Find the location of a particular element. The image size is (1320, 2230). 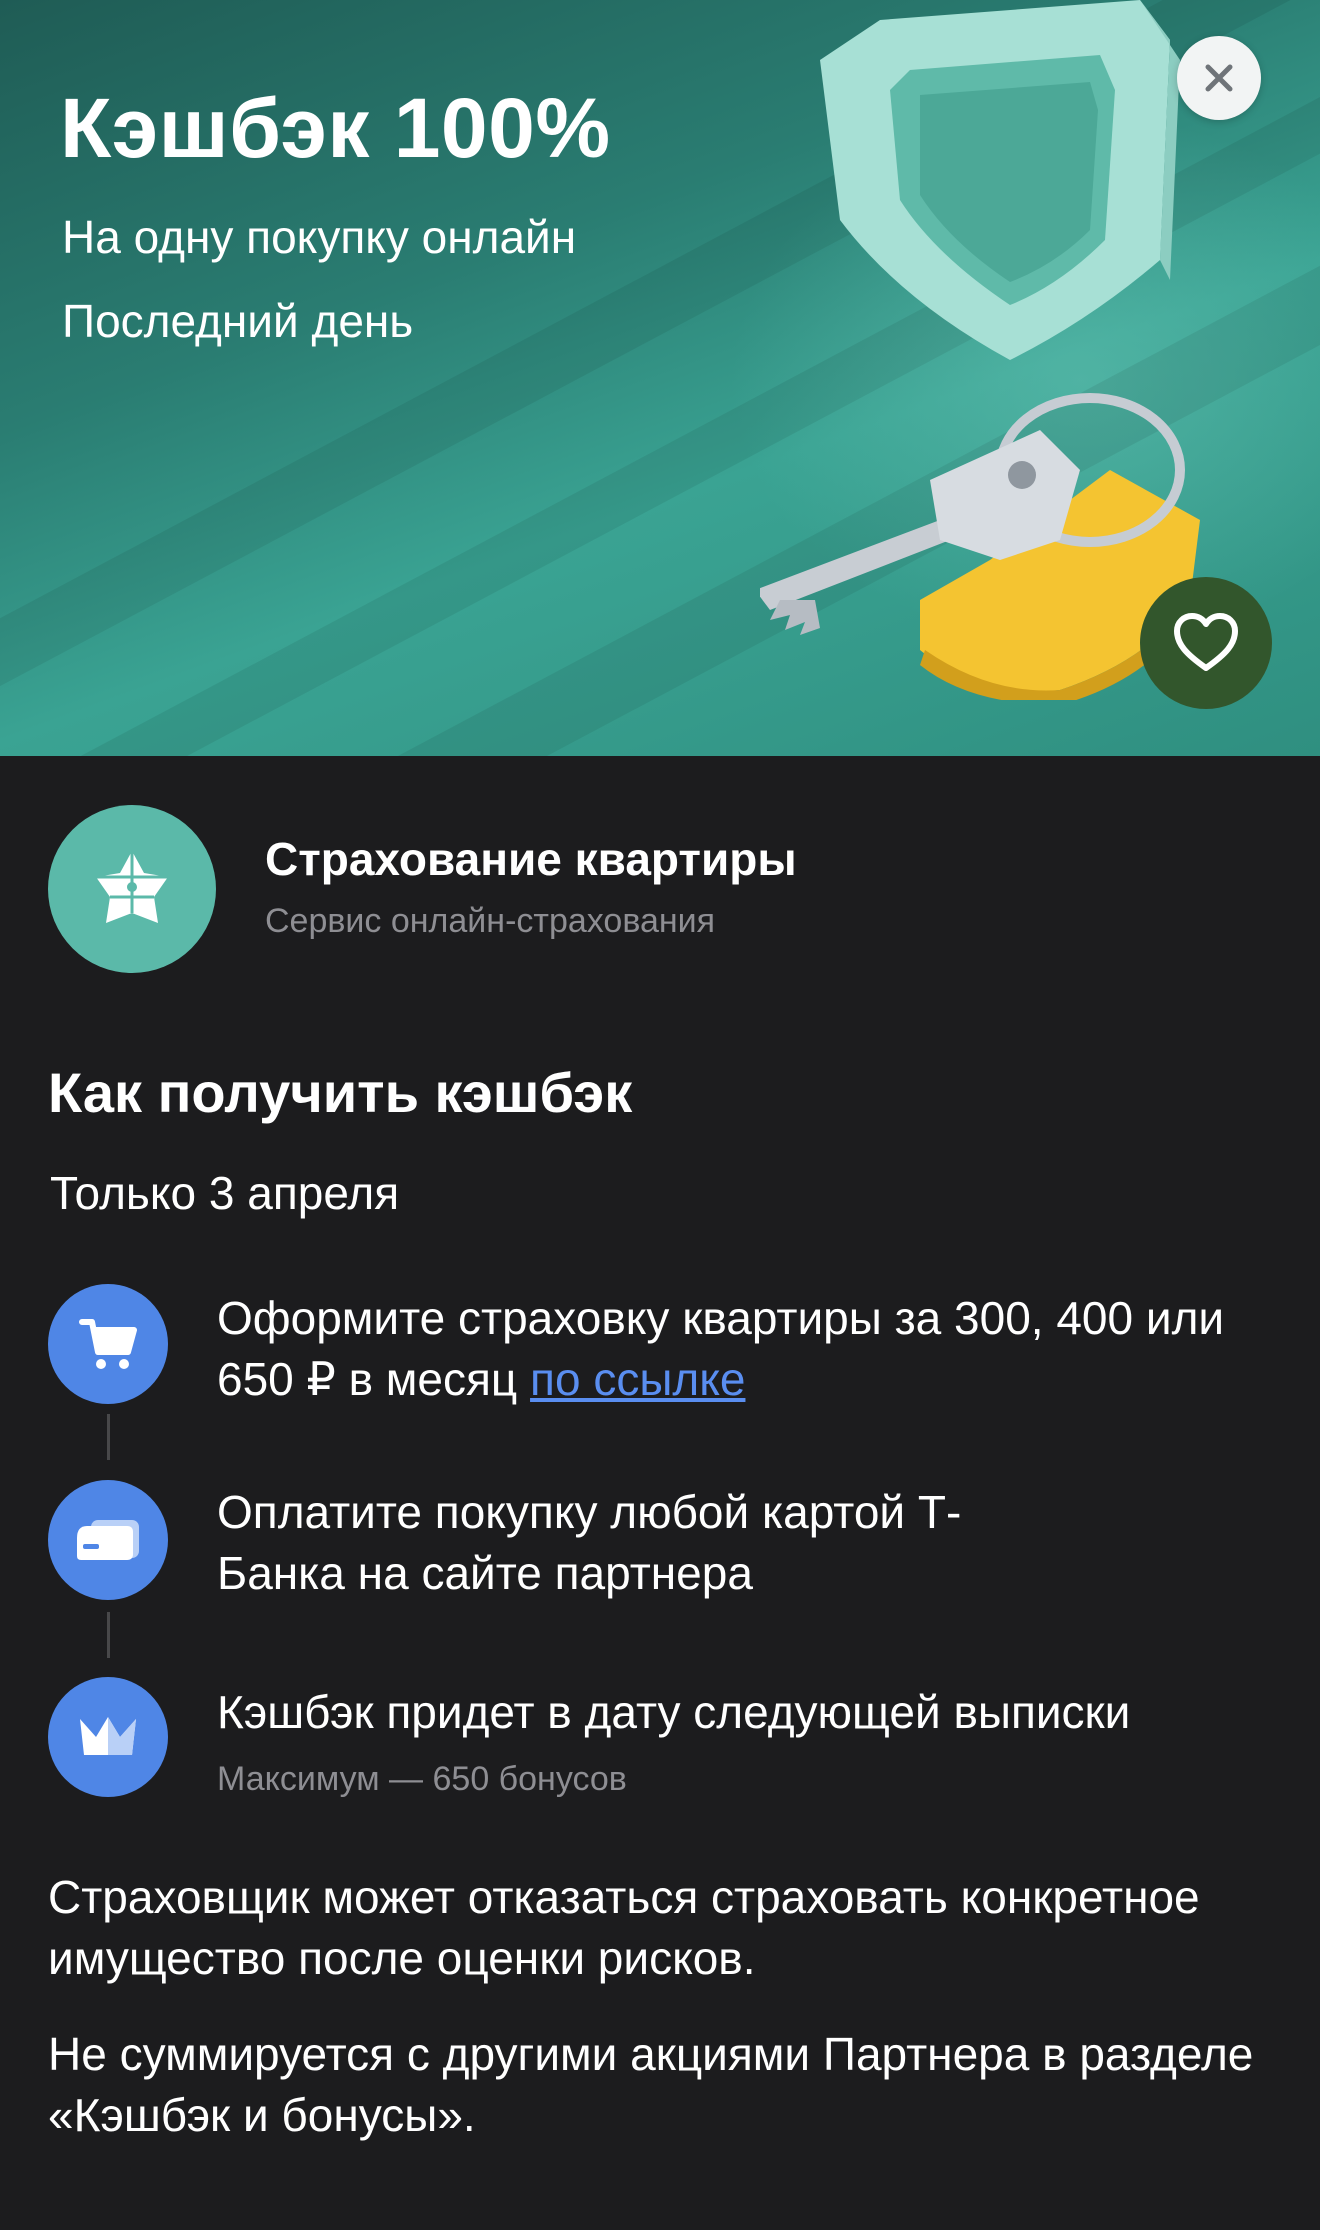

partner-description: Сервис онлайн-страхования is located at coordinates (490, 921).